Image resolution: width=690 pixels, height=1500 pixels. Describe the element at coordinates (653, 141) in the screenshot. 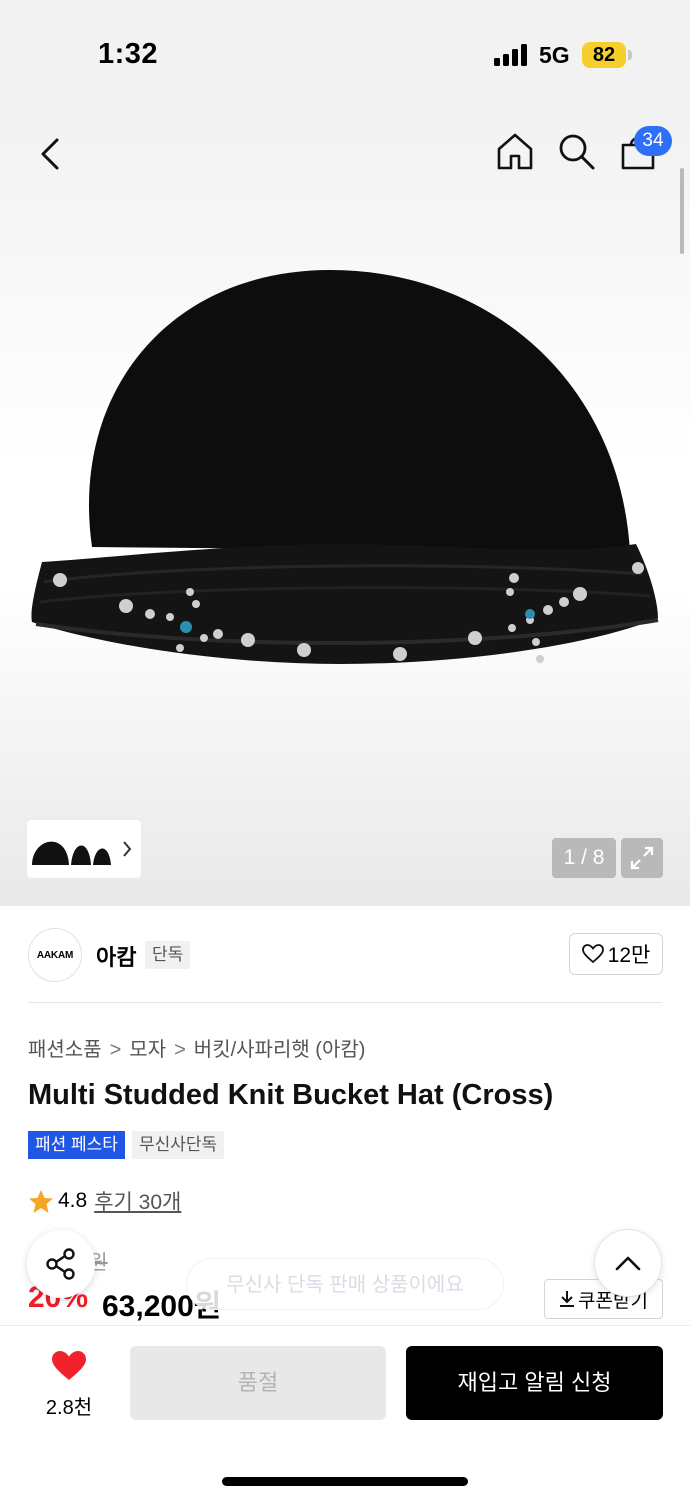

I see `cart-count-badge: 34` at that location.